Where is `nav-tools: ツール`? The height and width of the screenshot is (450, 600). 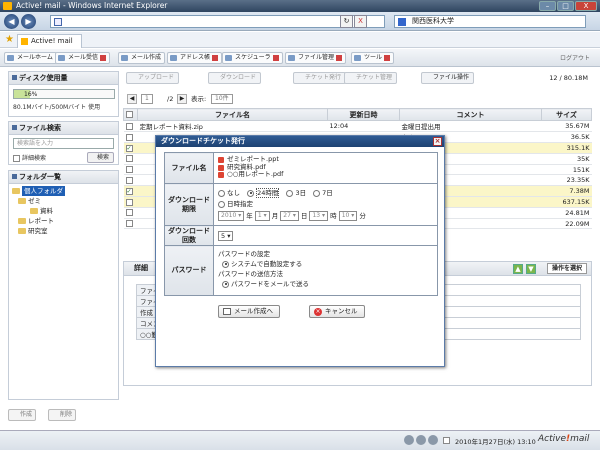 nav-tools: ツール is located at coordinates (373, 58).